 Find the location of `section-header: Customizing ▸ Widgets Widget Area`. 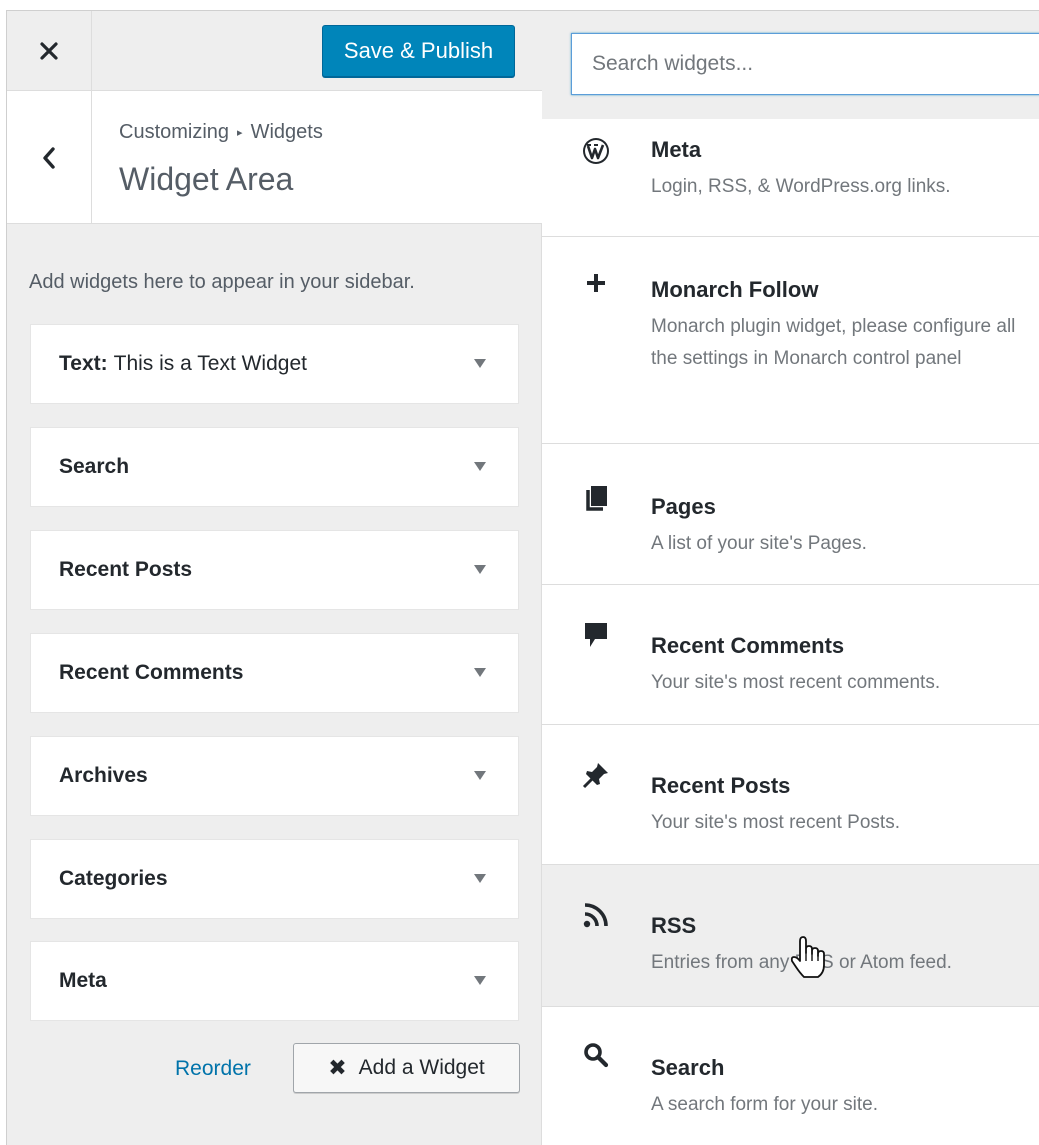

section-header: Customizing ▸ Widgets Widget Area is located at coordinates (274, 157).